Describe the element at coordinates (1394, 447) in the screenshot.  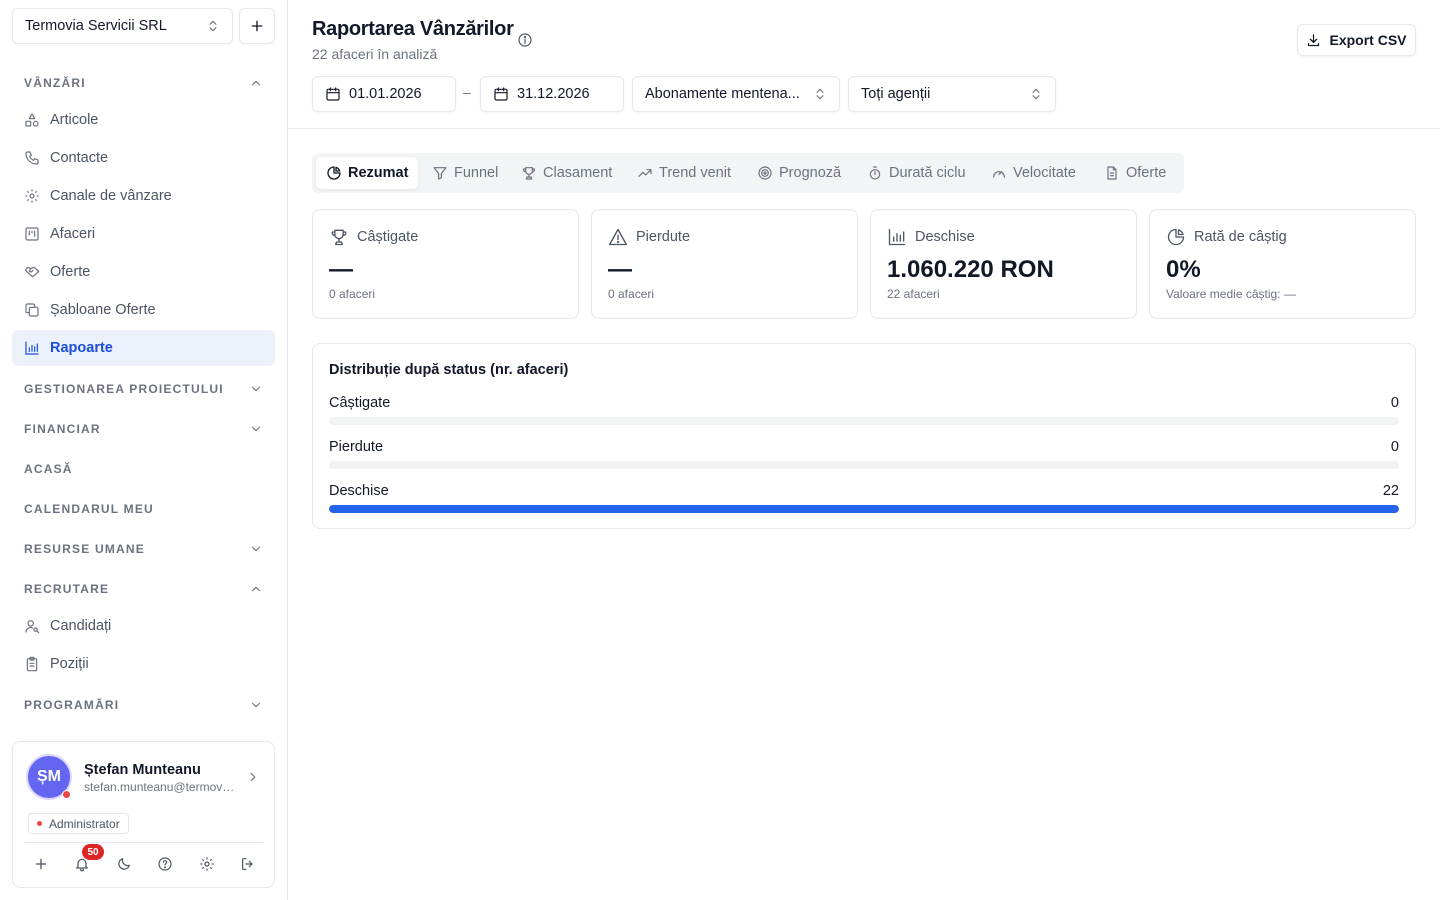
I see `row-value: 0` at that location.